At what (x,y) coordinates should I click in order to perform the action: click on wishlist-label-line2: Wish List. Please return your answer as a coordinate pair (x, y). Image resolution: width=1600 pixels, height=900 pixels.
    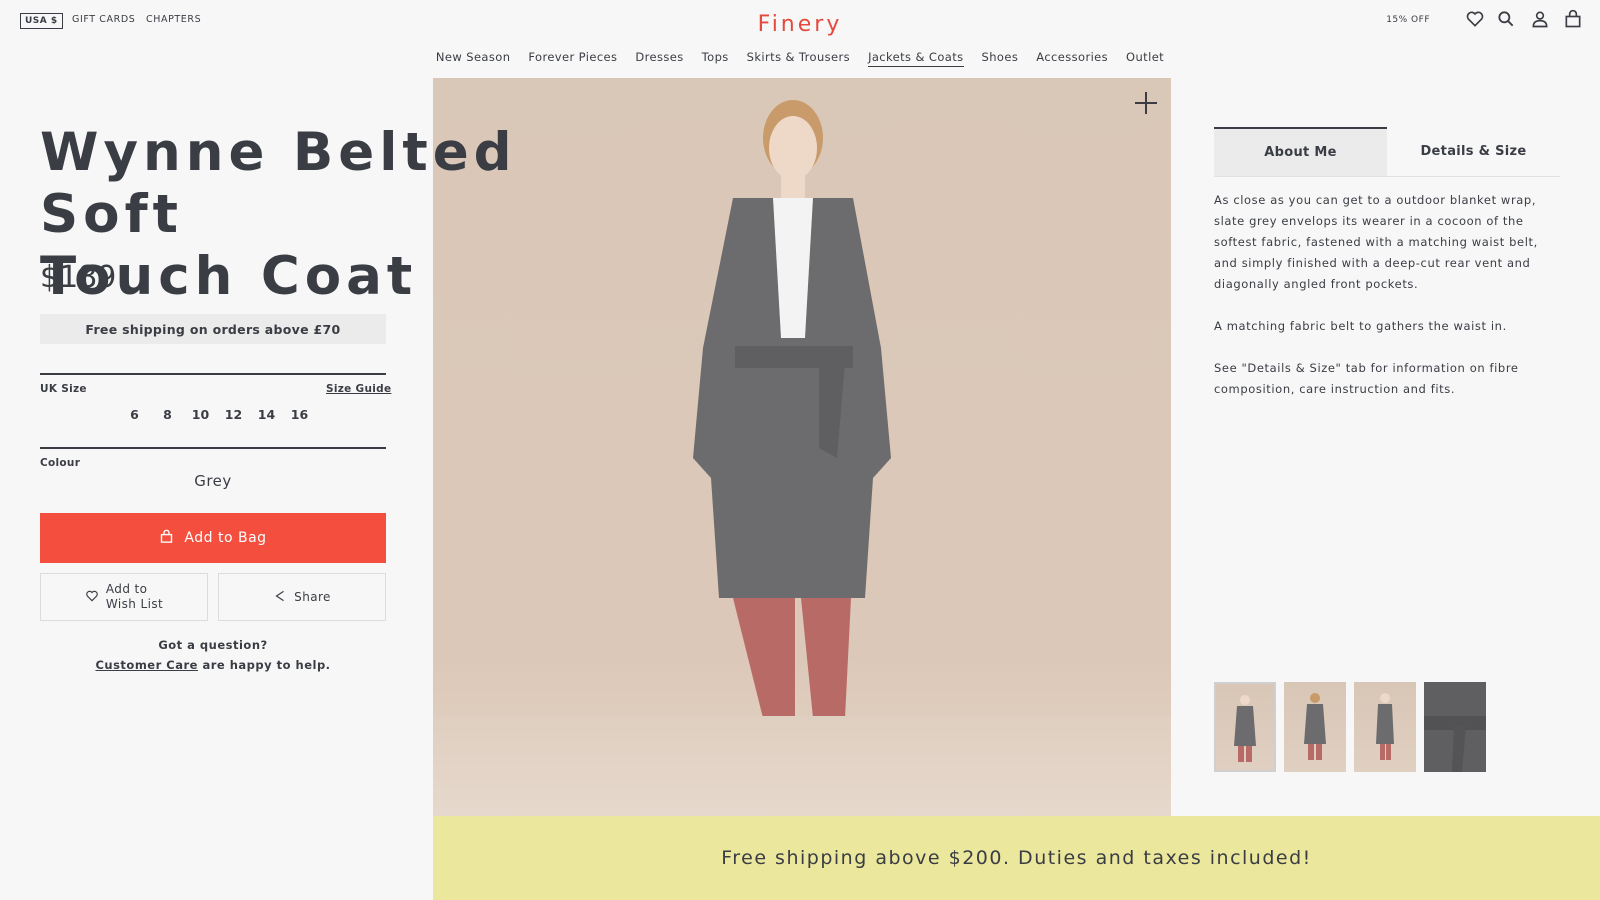
    Looking at the image, I should click on (134, 604).